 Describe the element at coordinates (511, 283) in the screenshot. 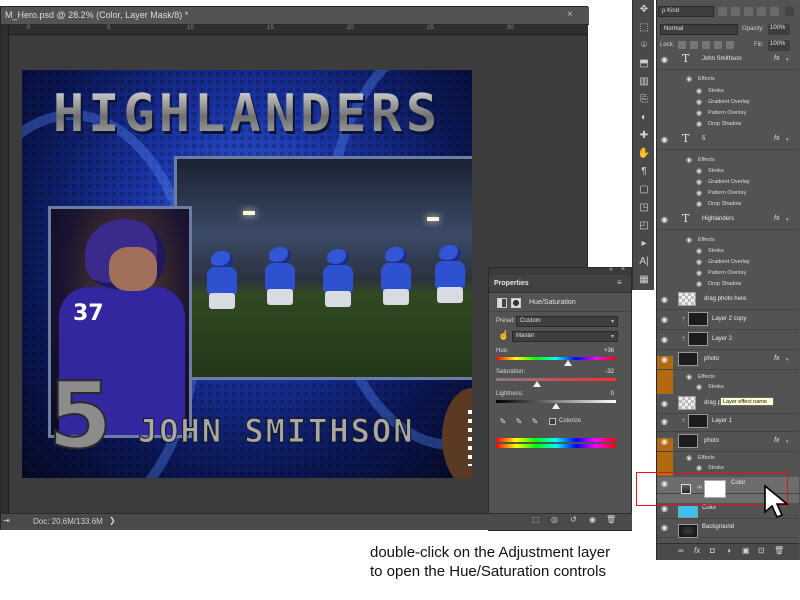

I see `tab-properties: Properties` at that location.